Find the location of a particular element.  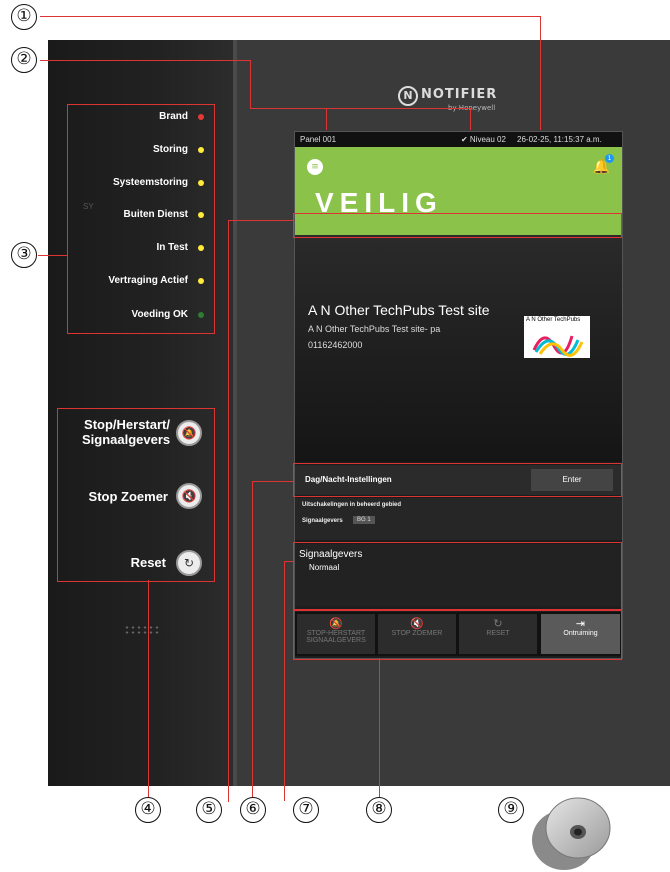

access-key-icon is located at coordinates (571, 833).